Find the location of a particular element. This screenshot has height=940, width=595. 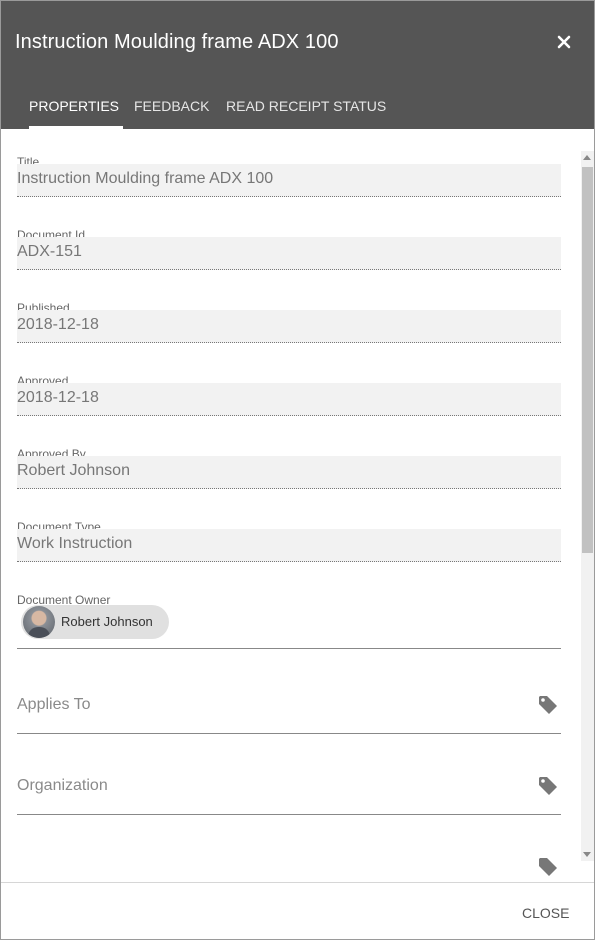

scrollbar-thumb is located at coordinates (587, 360).